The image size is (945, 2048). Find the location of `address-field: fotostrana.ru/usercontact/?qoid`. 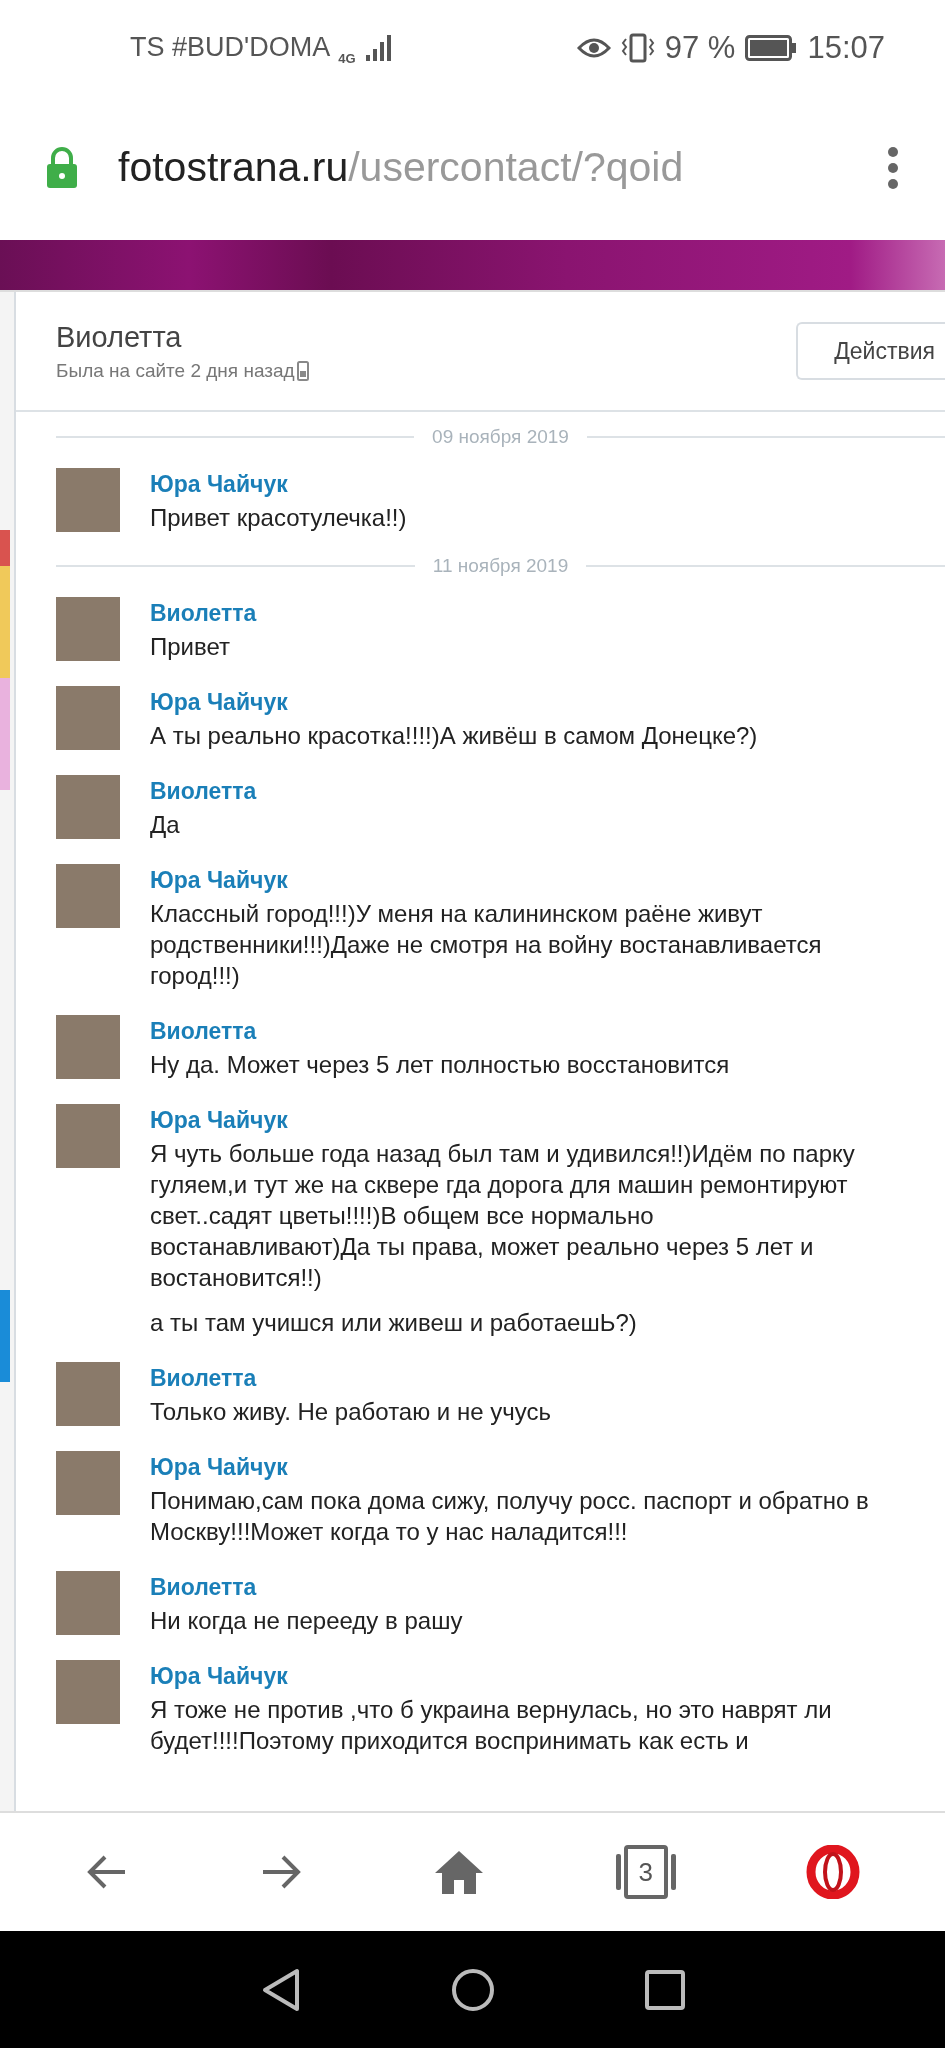

address-field: fotostrana.ru/usercontact/?qoid is located at coordinates (482, 167).